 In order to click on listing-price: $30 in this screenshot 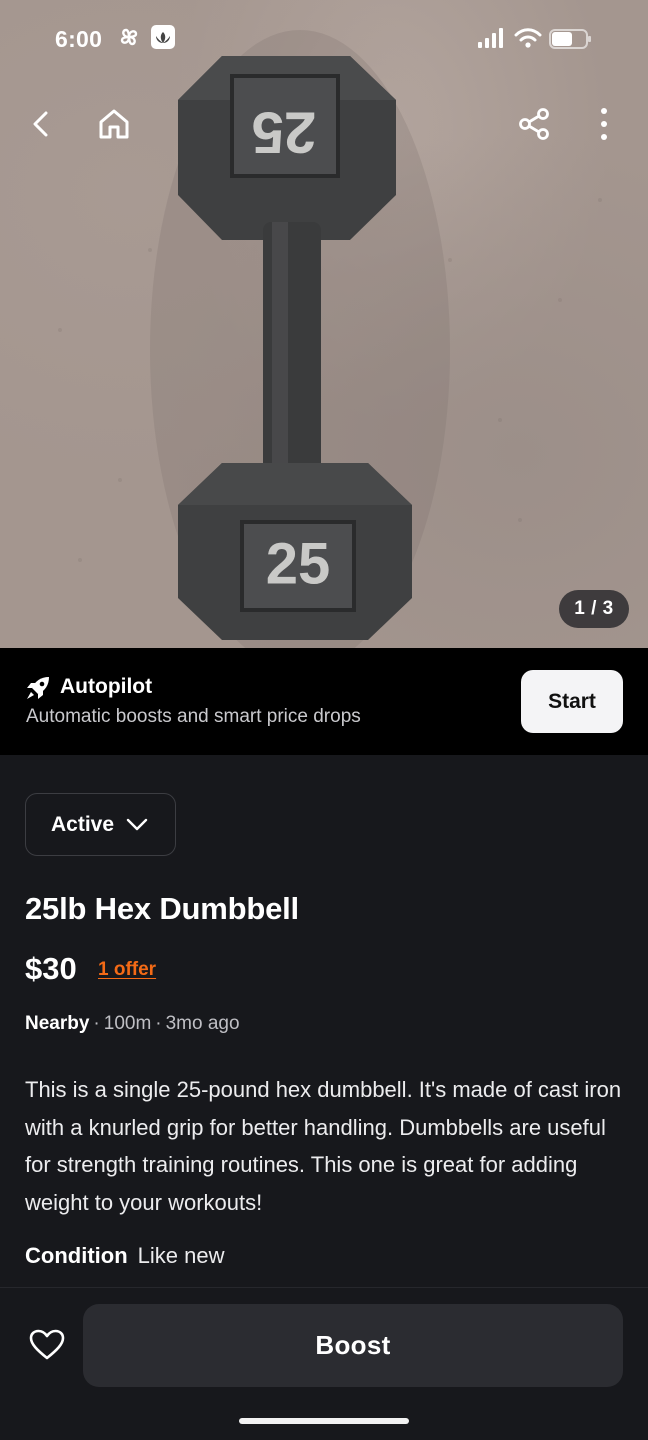, I will do `click(51, 968)`.